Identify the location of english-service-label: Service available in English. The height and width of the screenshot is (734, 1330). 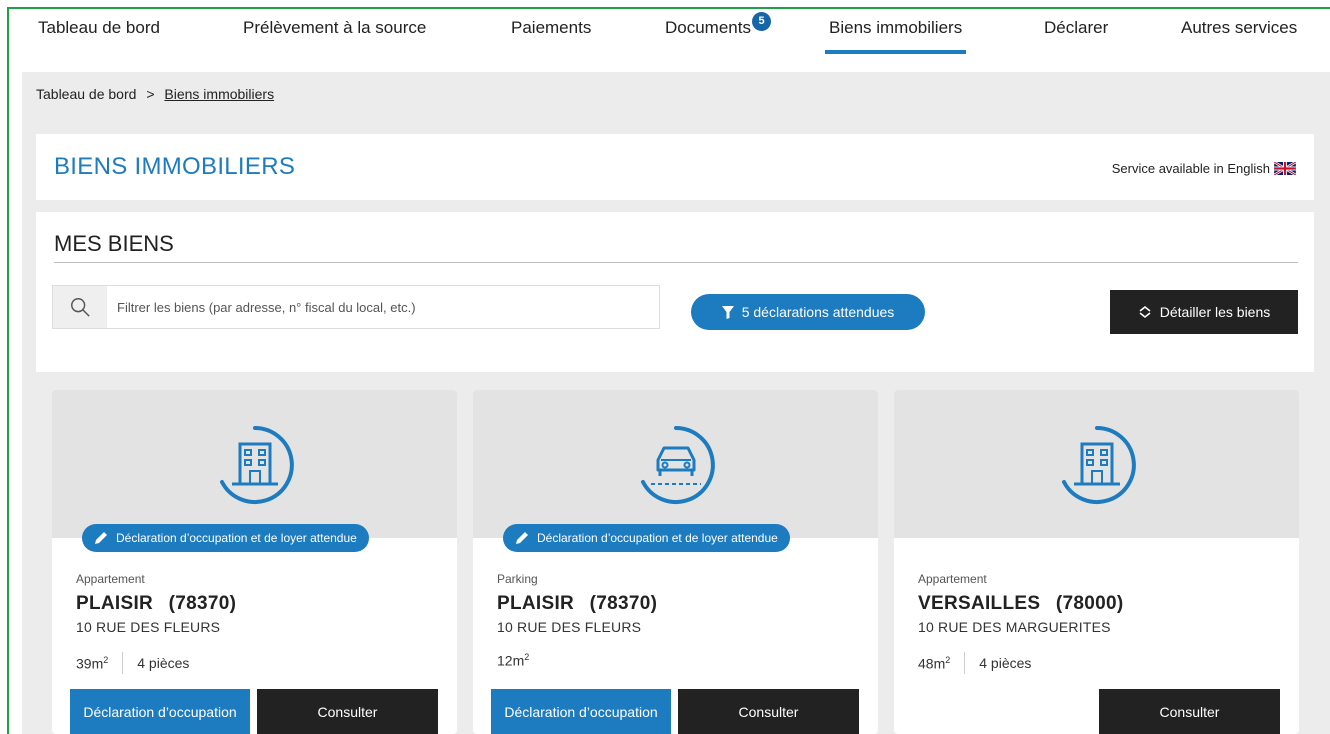
(1190, 168).